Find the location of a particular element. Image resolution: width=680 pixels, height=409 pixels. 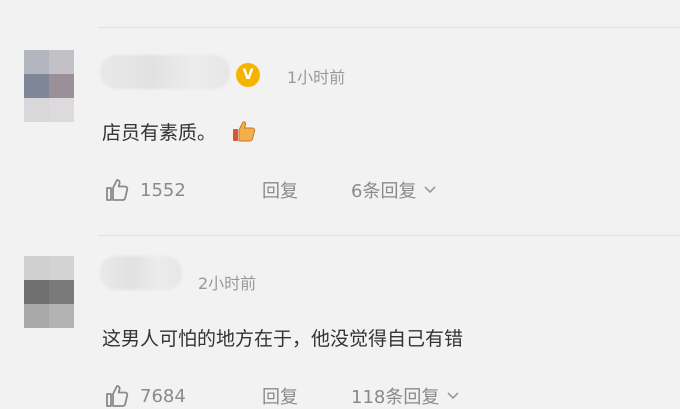

comment-time: 1小时前 is located at coordinates (316, 77).